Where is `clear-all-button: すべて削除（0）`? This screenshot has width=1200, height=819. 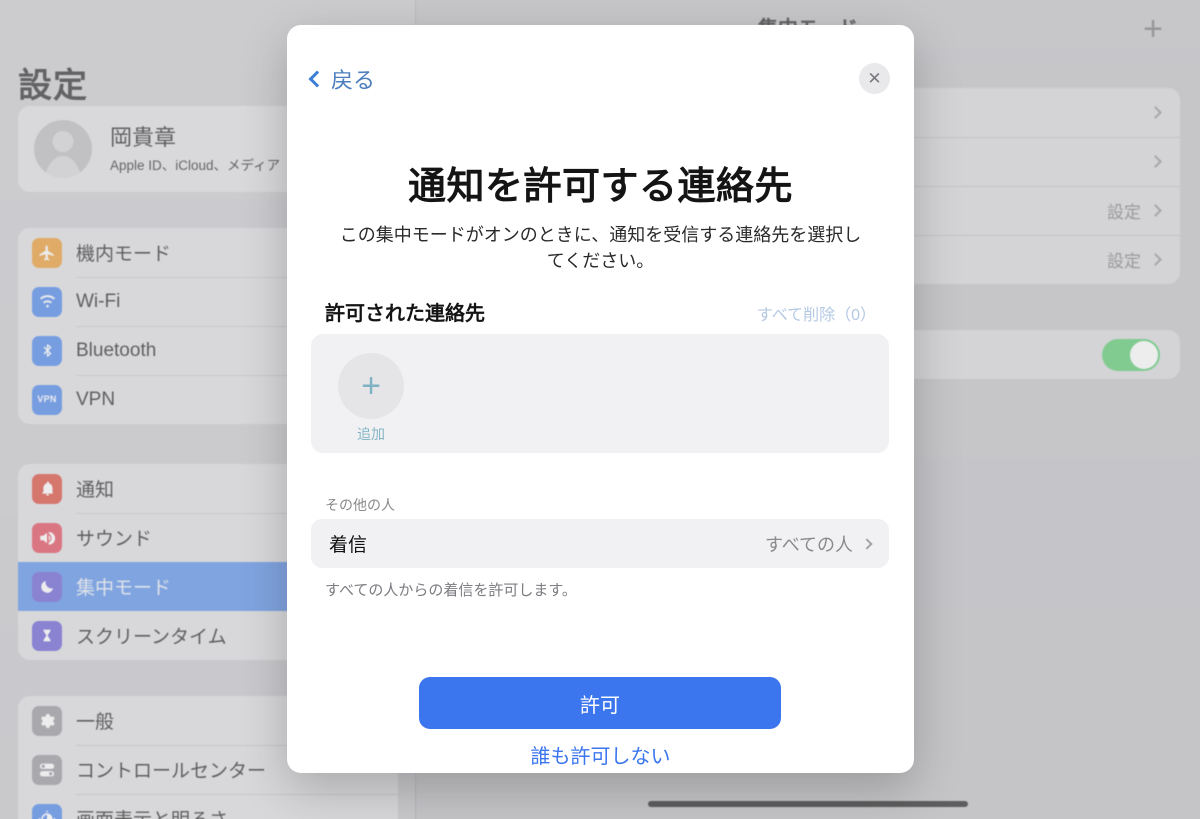 clear-all-button: すべて削除（0） is located at coordinates (816, 313).